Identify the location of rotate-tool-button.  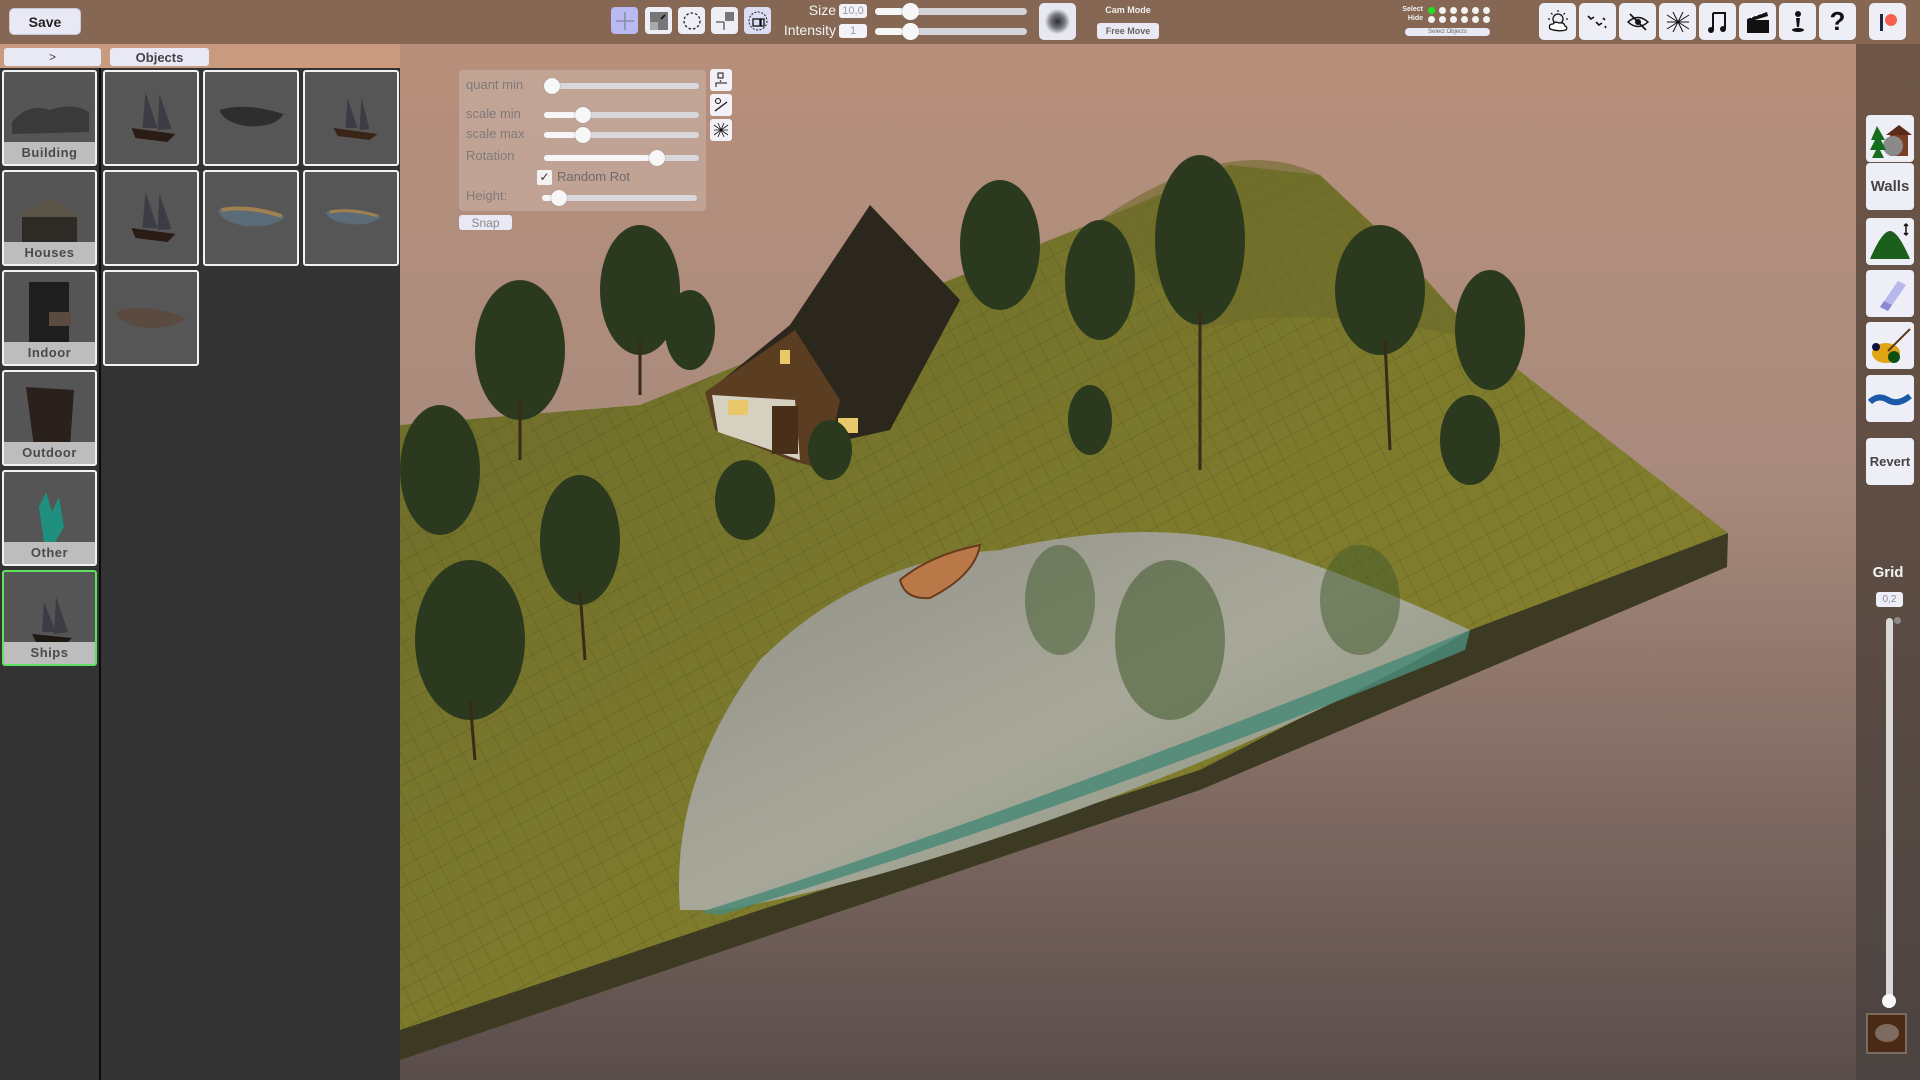
(691, 20).